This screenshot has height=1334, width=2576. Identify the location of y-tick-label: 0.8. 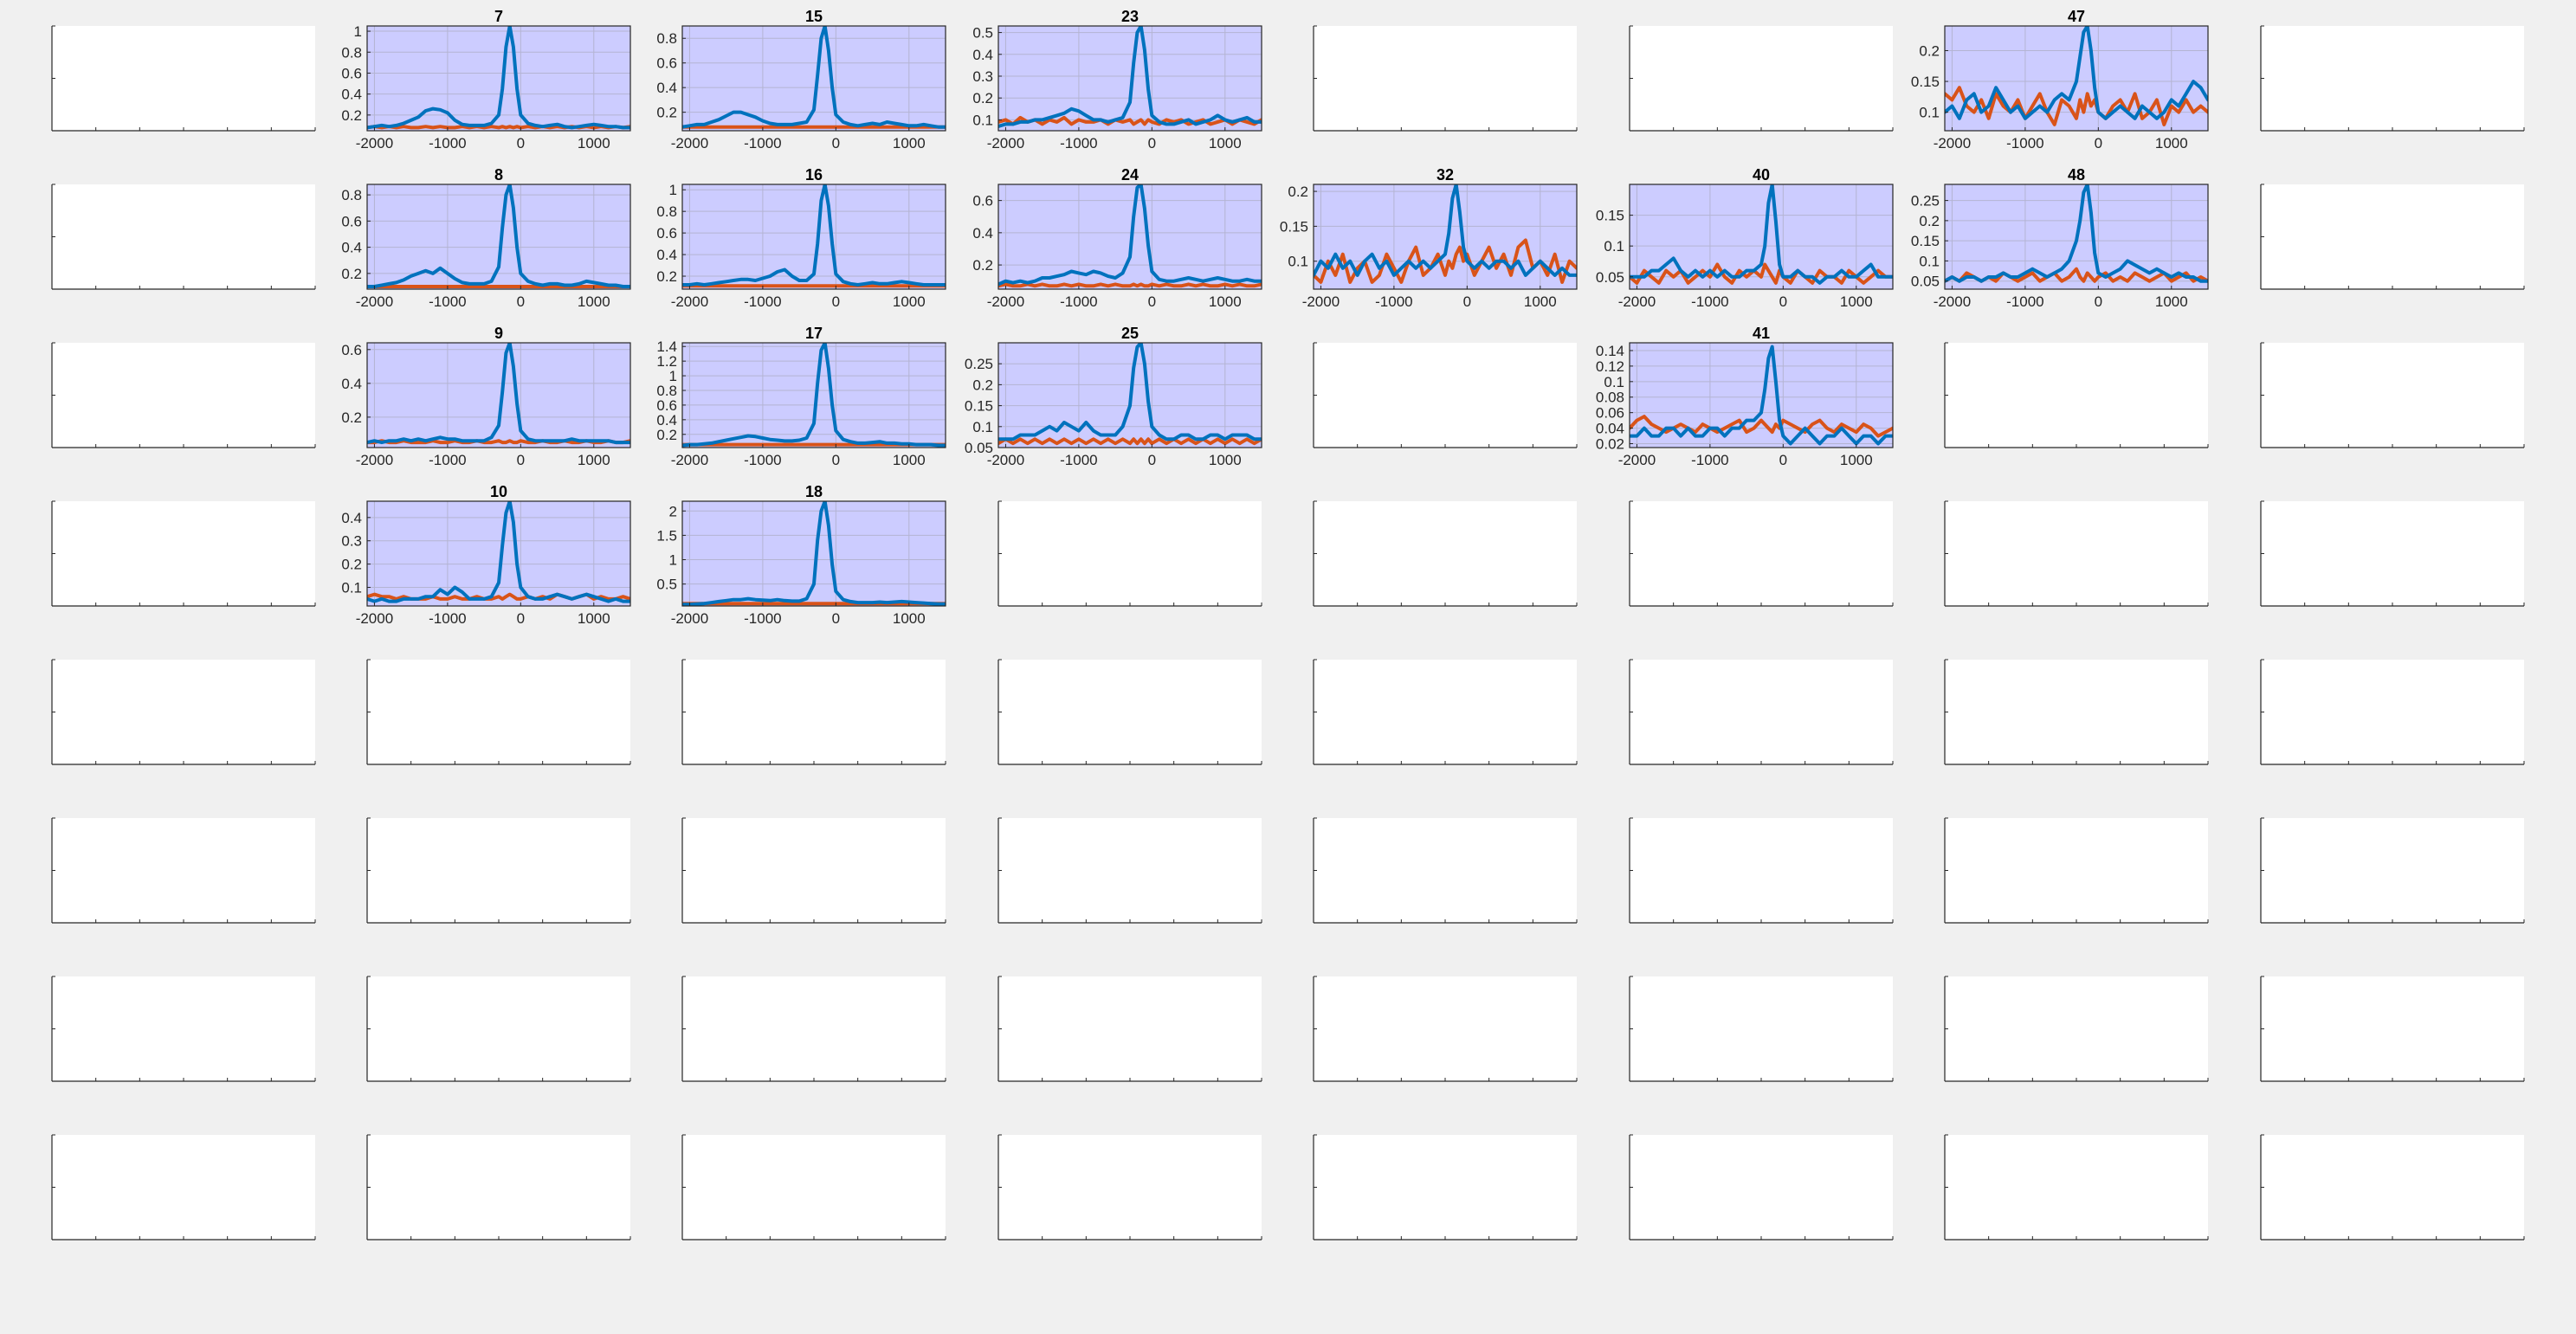
(666, 38).